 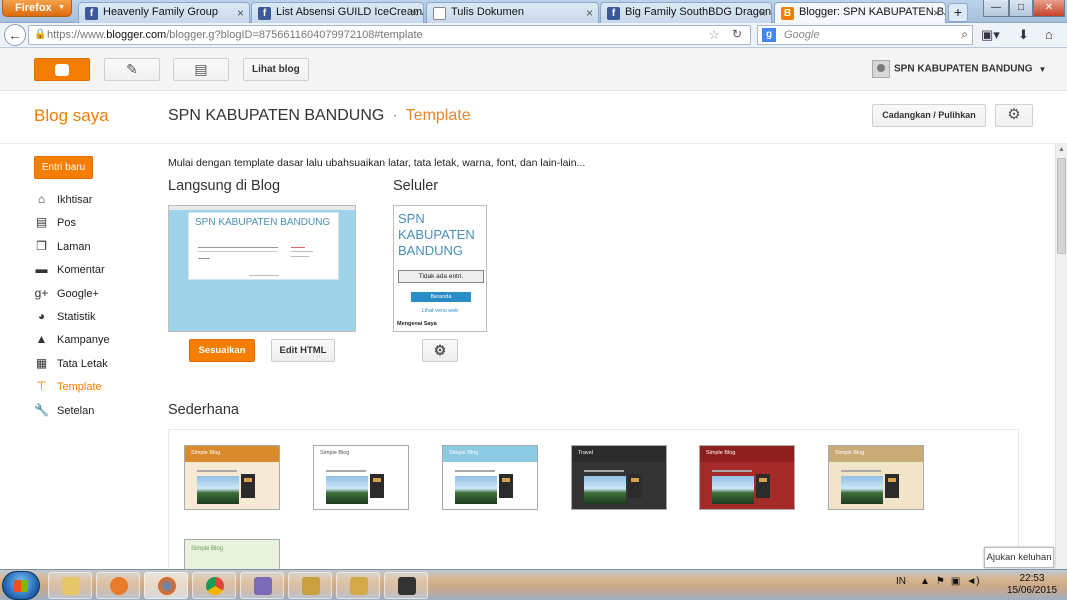 What do you see at coordinates (15, 35) in the screenshot?
I see `back-button: ←` at bounding box center [15, 35].